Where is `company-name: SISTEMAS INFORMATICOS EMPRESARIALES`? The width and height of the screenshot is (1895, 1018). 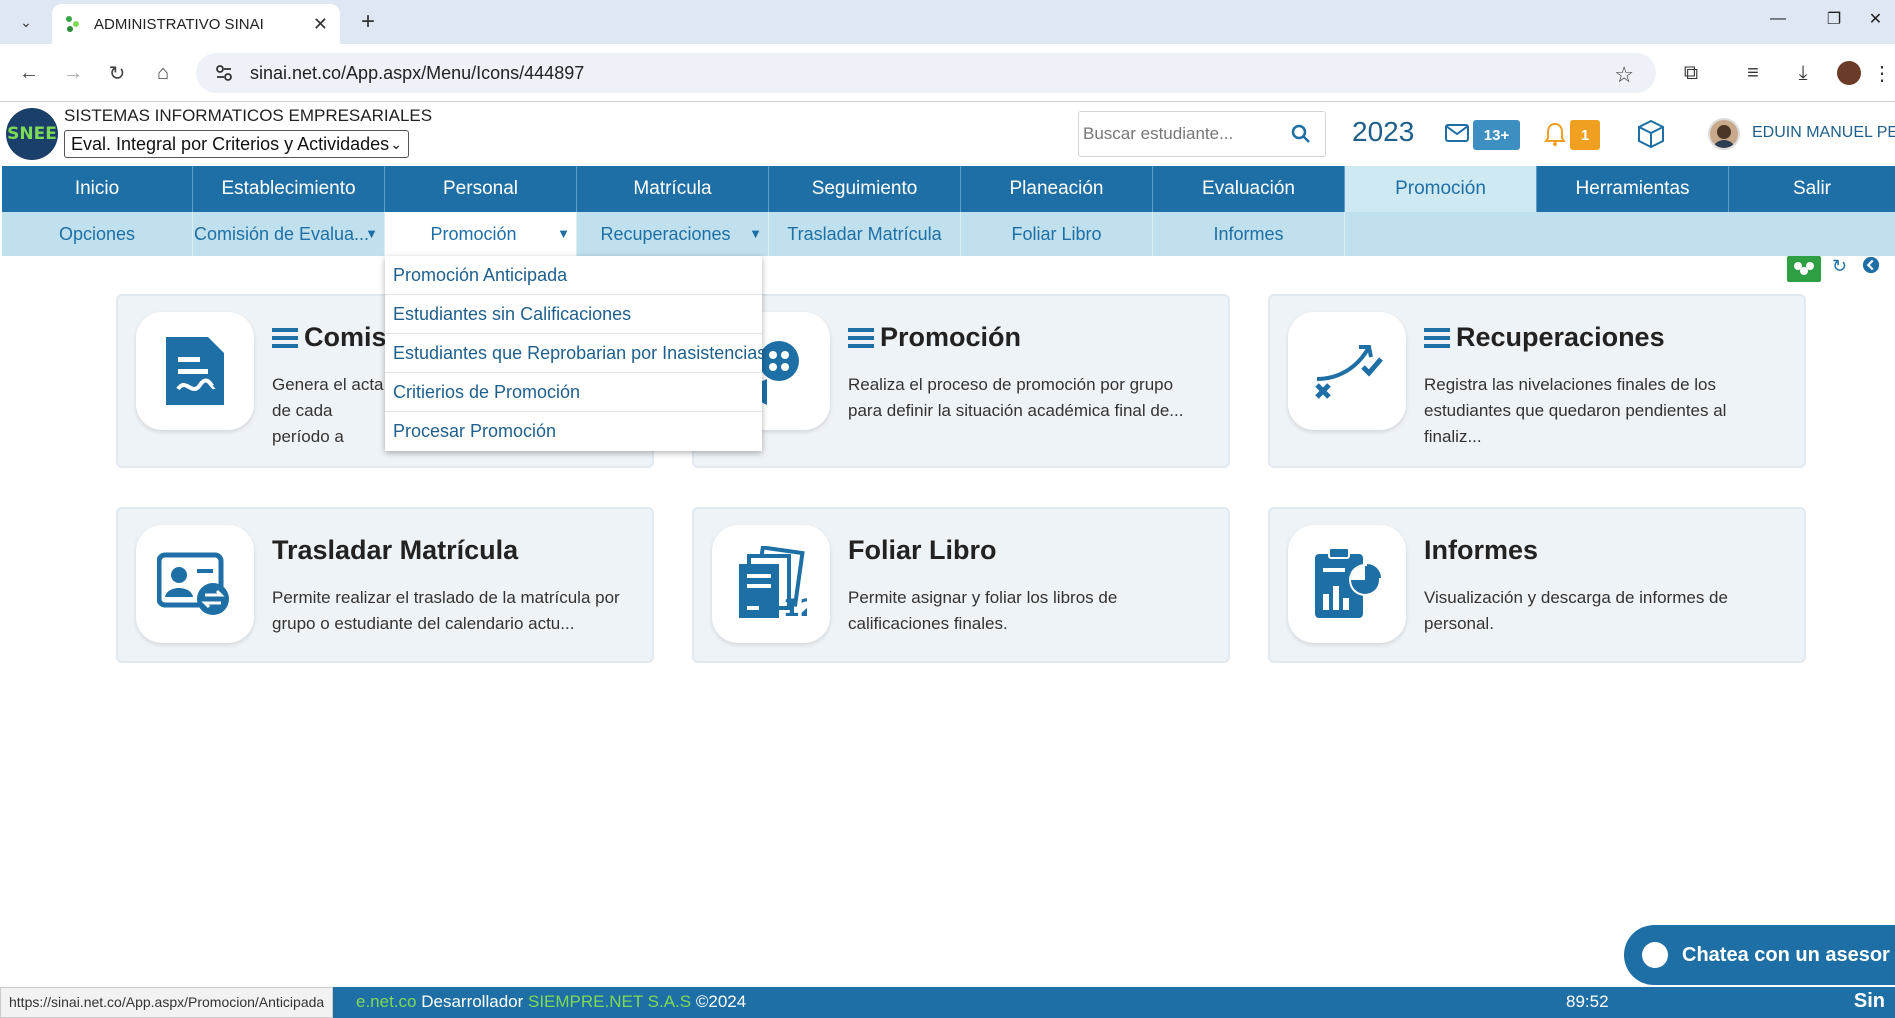
company-name: SISTEMAS INFORMATICOS EMPRESARIALES is located at coordinates (248, 115).